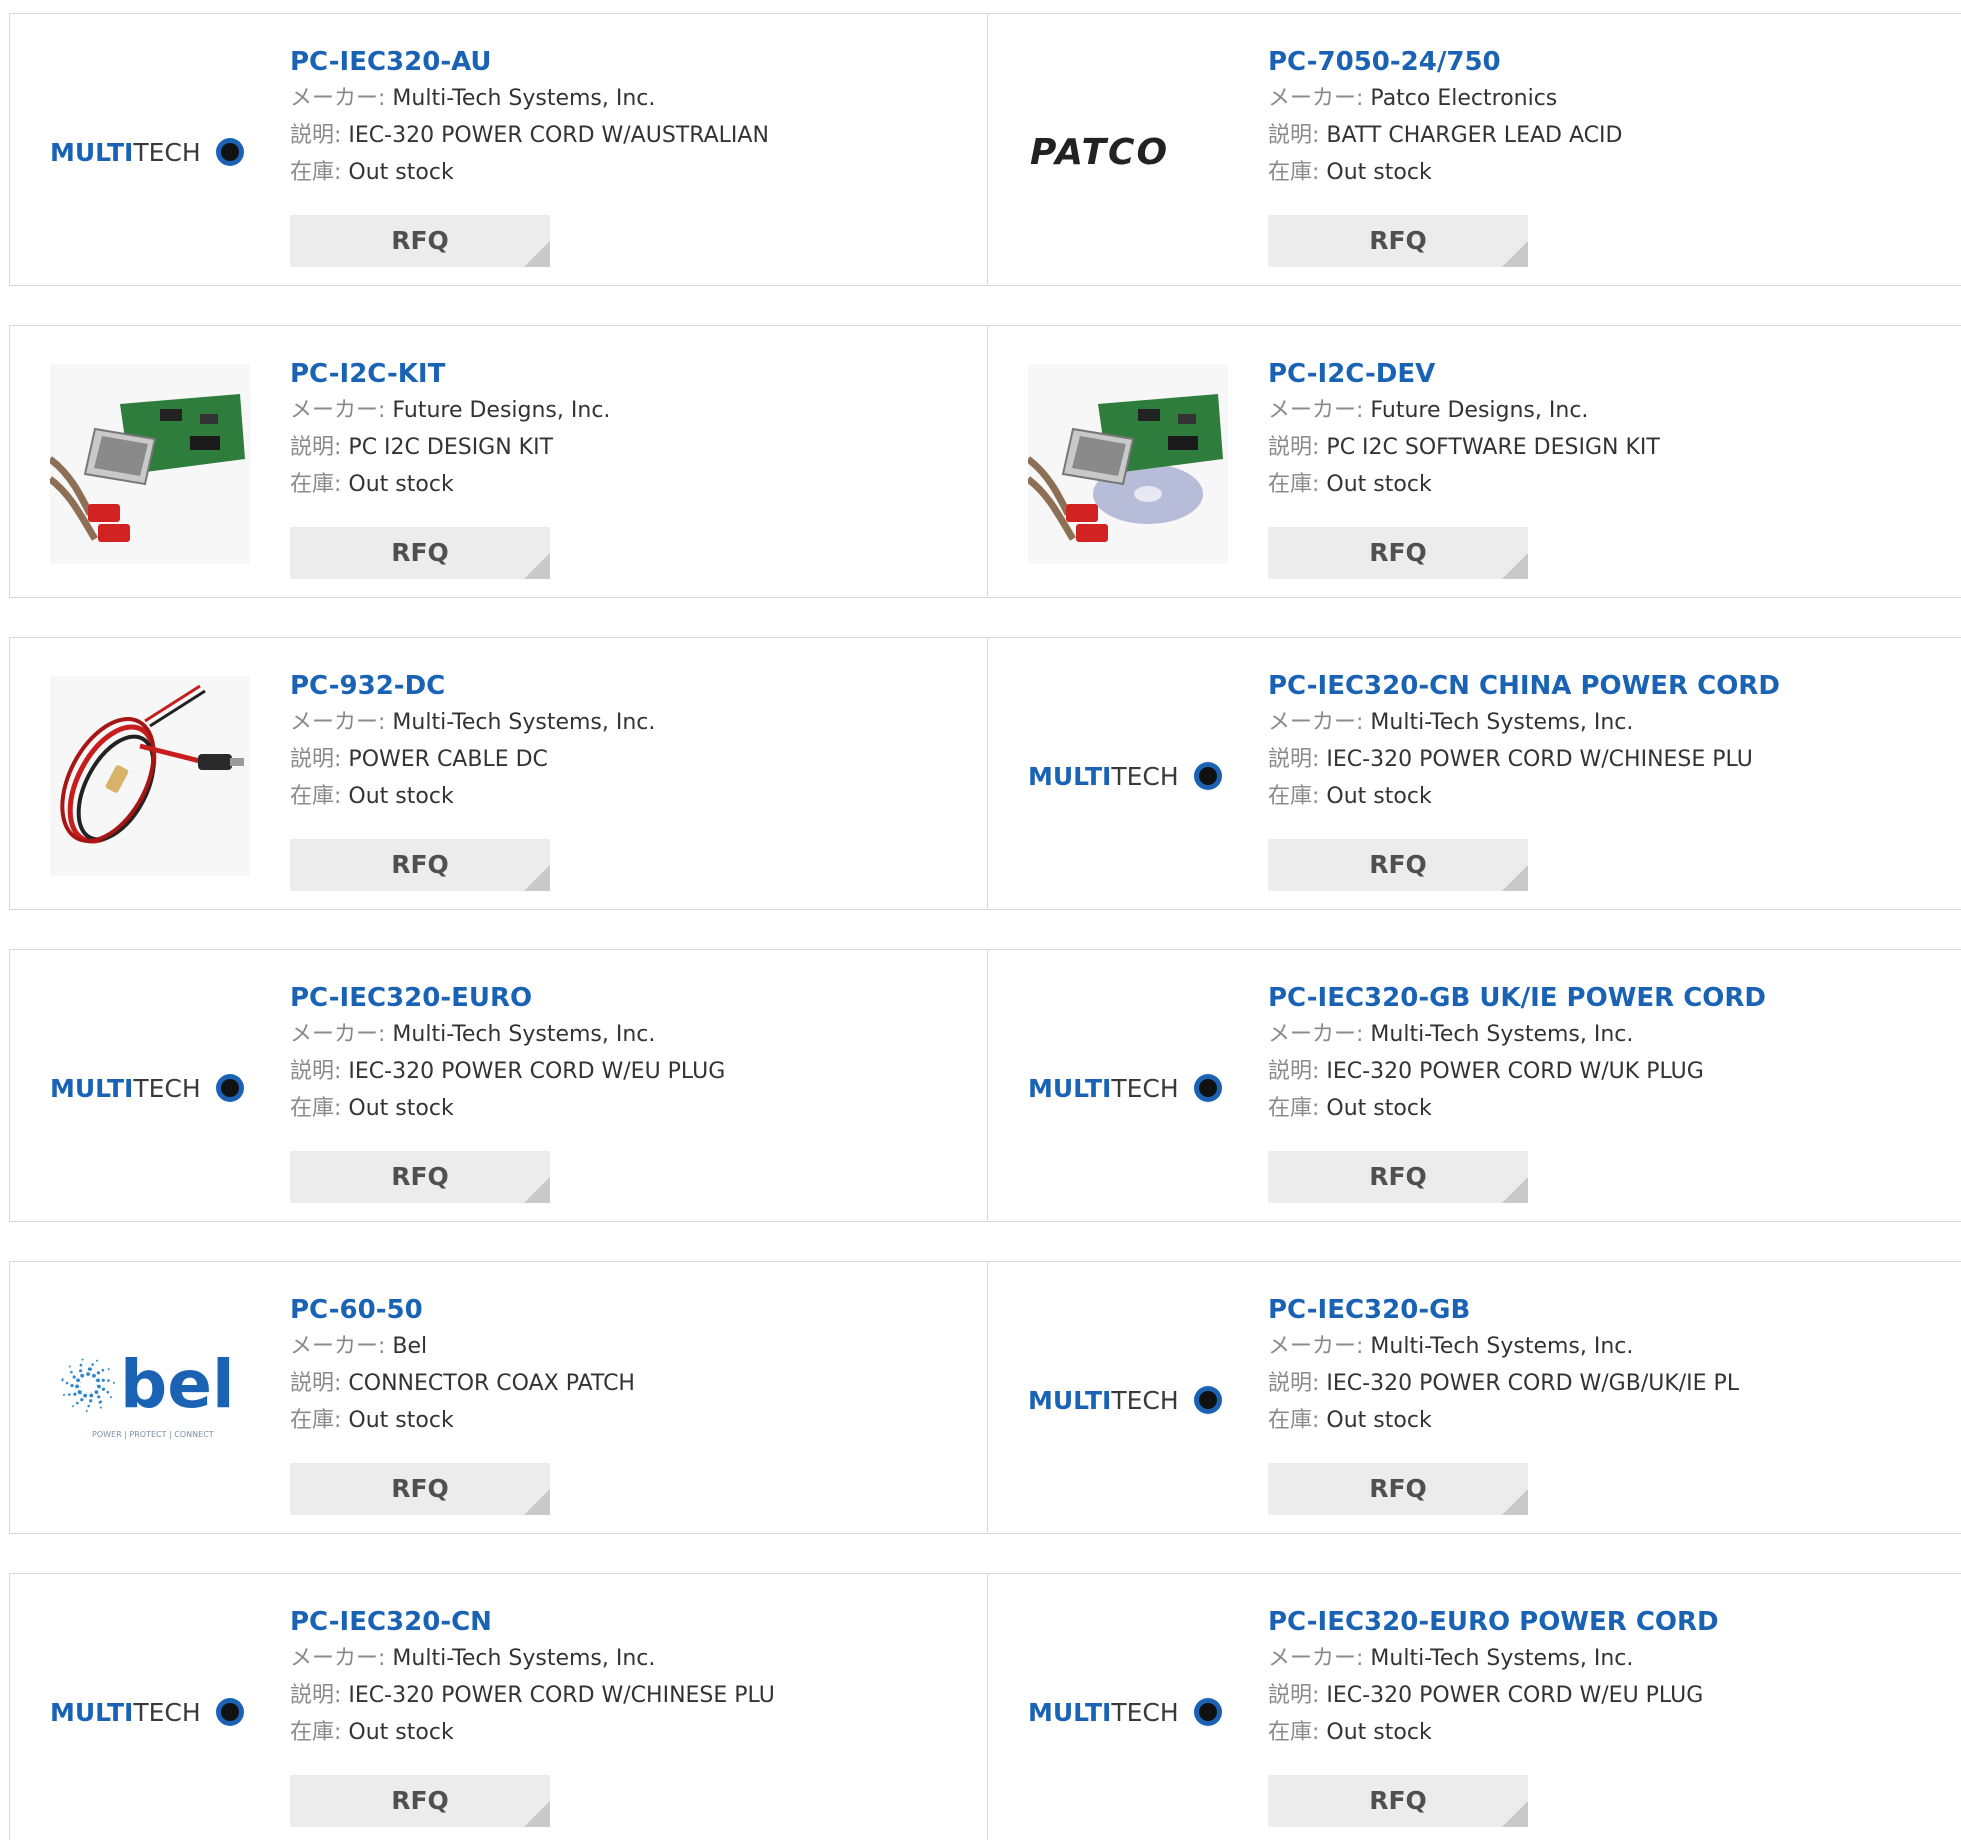  I want to click on part-number-link: PC-60-50, so click(633, 1310).